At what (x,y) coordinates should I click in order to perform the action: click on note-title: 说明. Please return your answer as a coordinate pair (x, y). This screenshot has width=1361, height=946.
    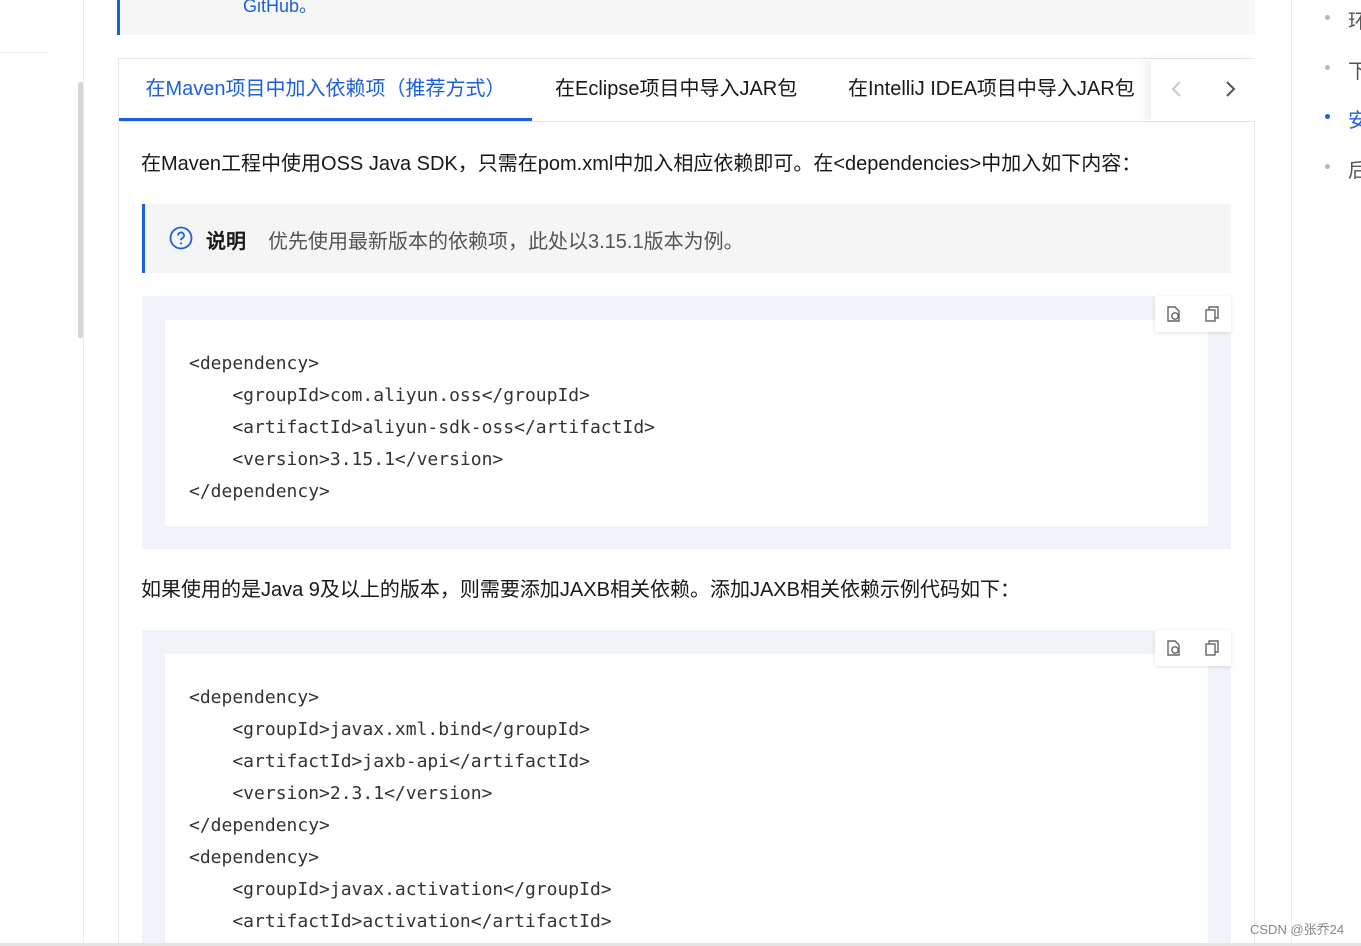
    Looking at the image, I should click on (226, 242).